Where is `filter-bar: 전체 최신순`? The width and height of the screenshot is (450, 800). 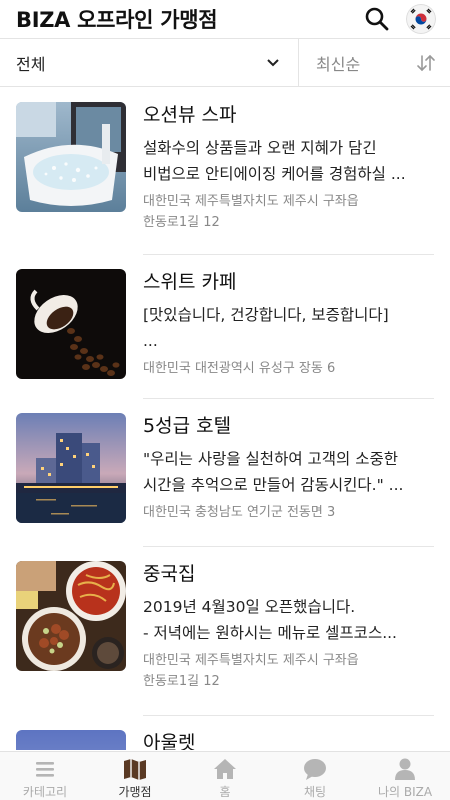 filter-bar: 전체 최신순 is located at coordinates (225, 62).